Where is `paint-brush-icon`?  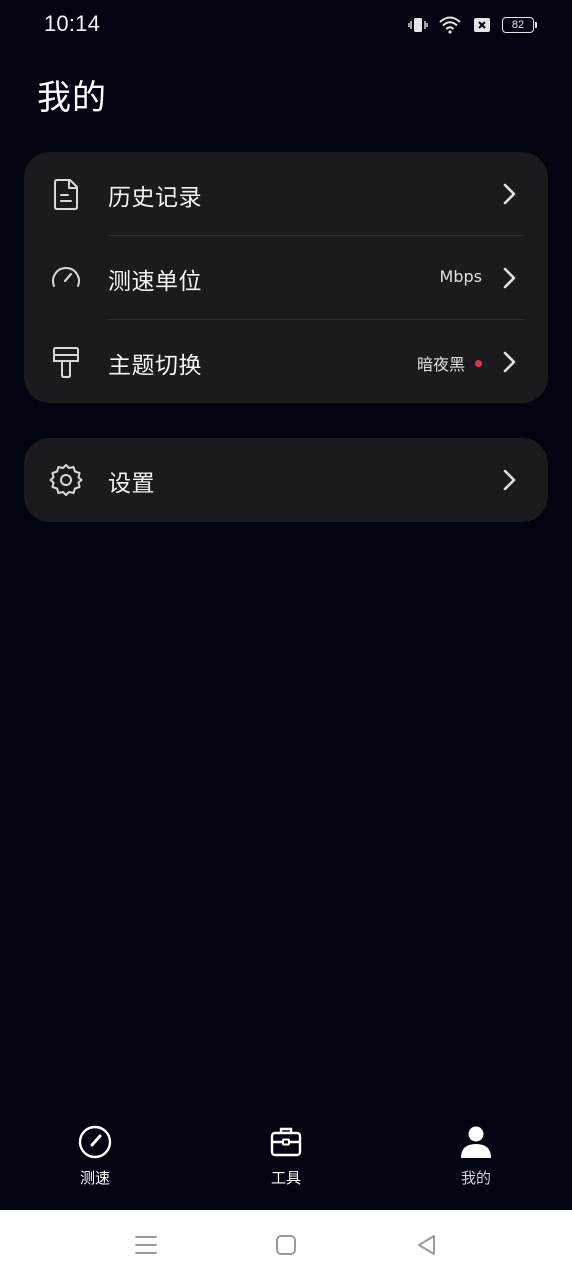
paint-brush-icon is located at coordinates (66, 362).